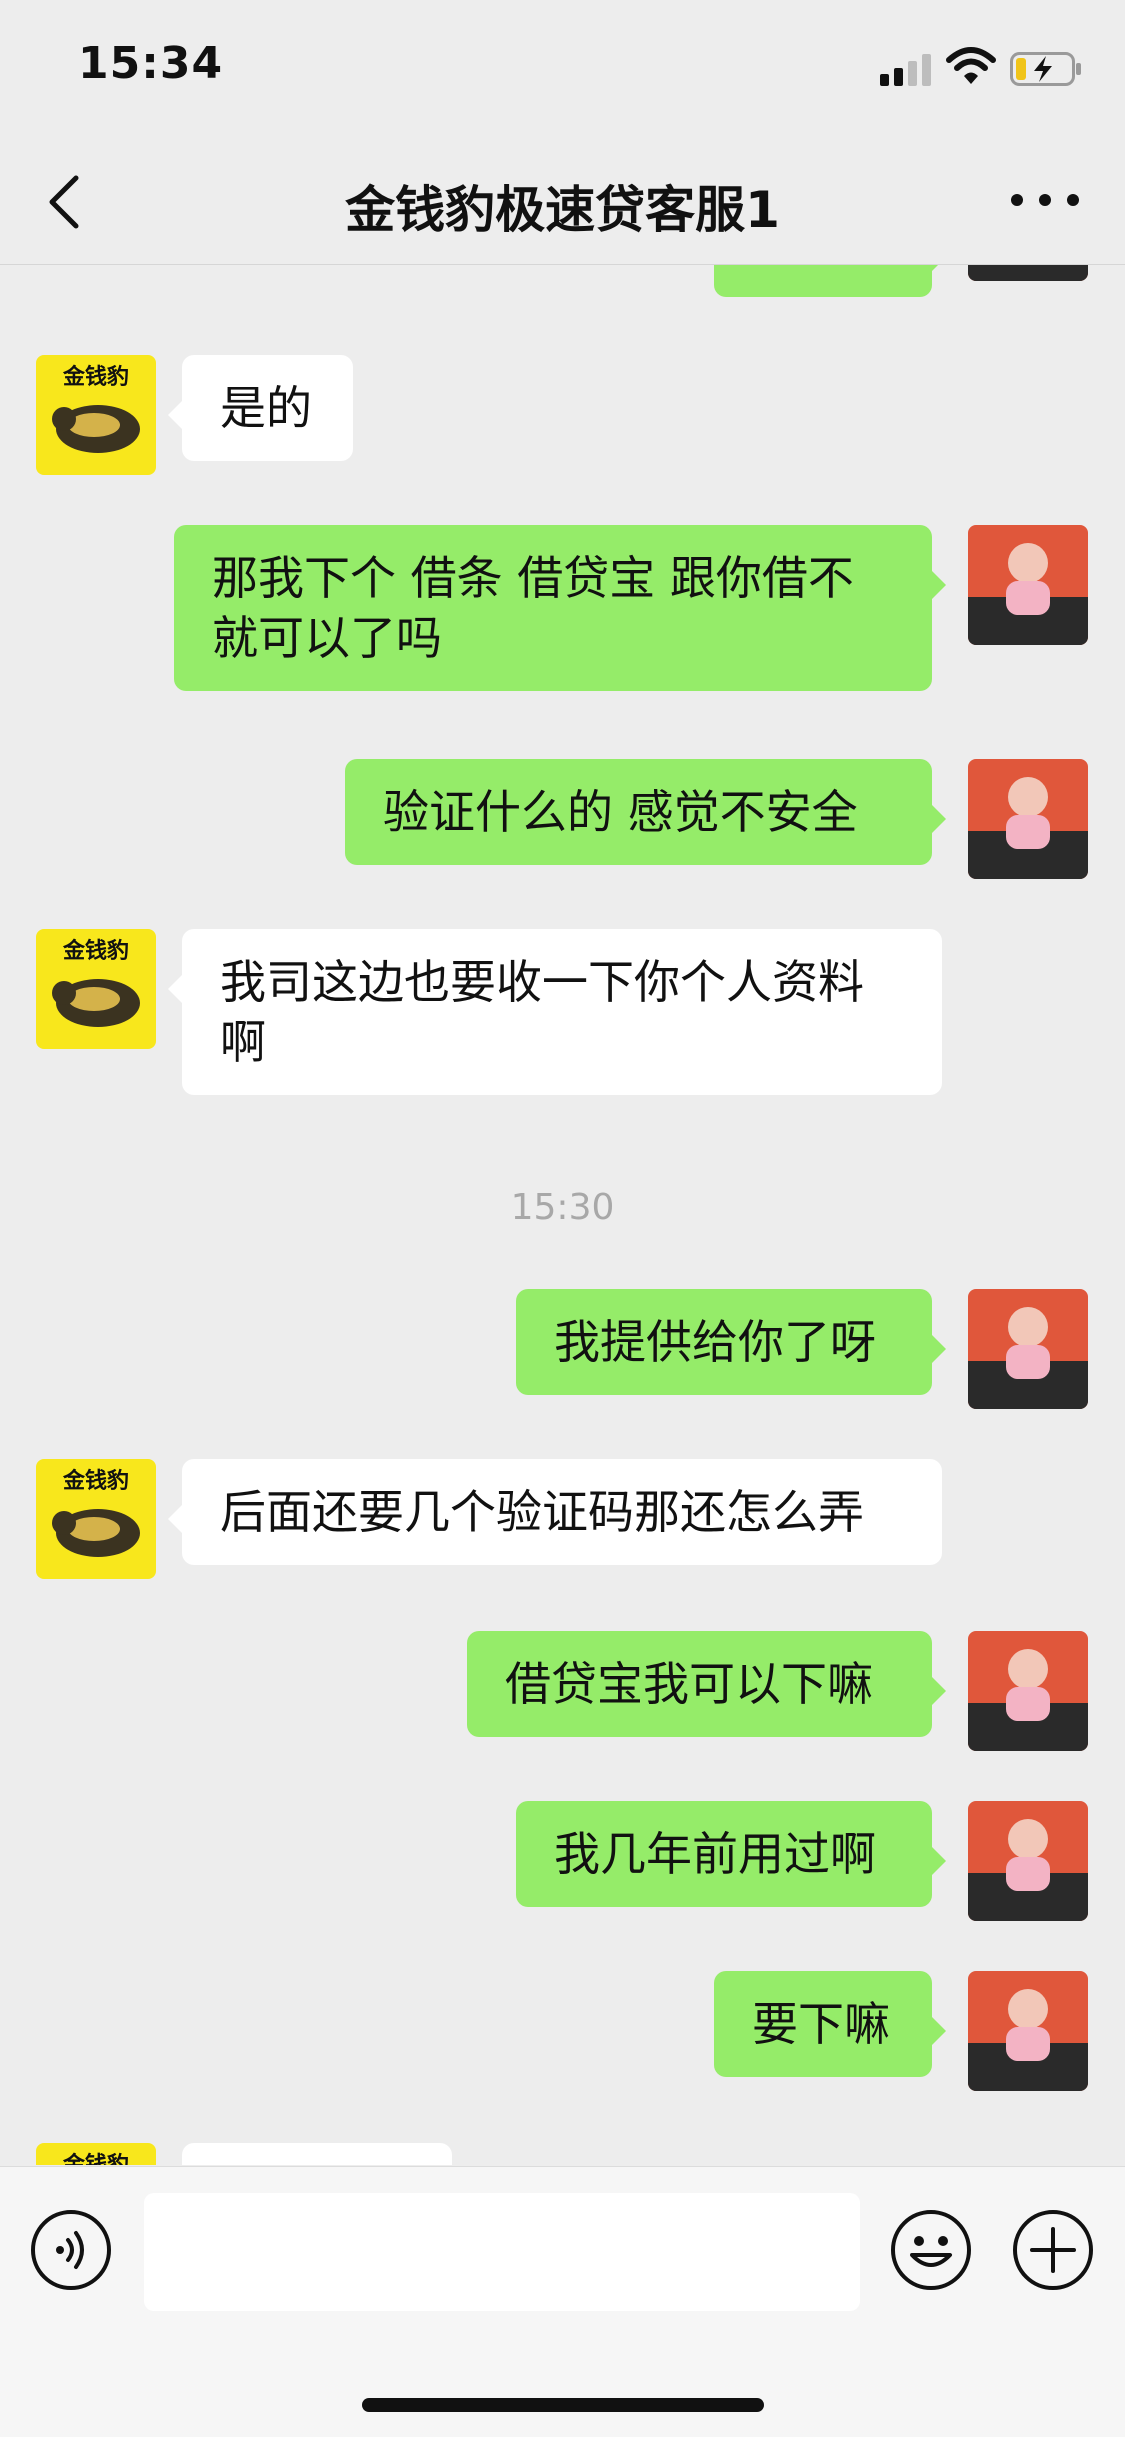 The image size is (1125, 2437). Describe the element at coordinates (830, 2024) in the screenshot. I see `message-bubble: 要下嘛` at that location.